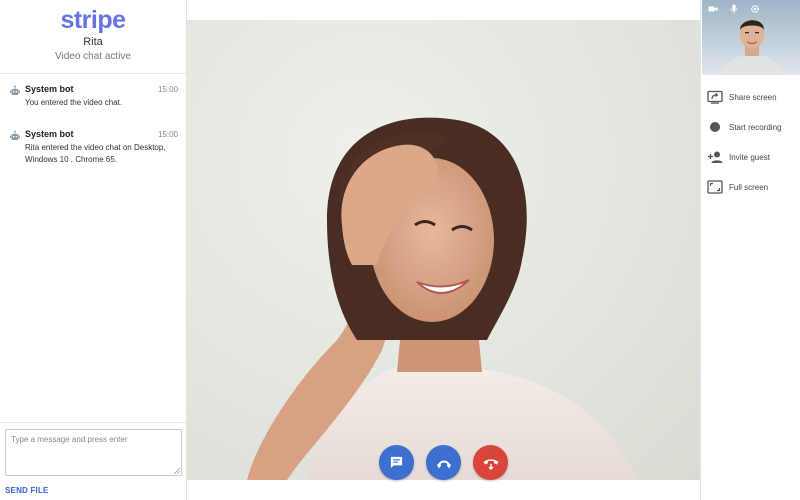 Image resolution: width=800 pixels, height=500 pixels. Describe the element at coordinates (715, 127) in the screenshot. I see `record-icon` at that location.